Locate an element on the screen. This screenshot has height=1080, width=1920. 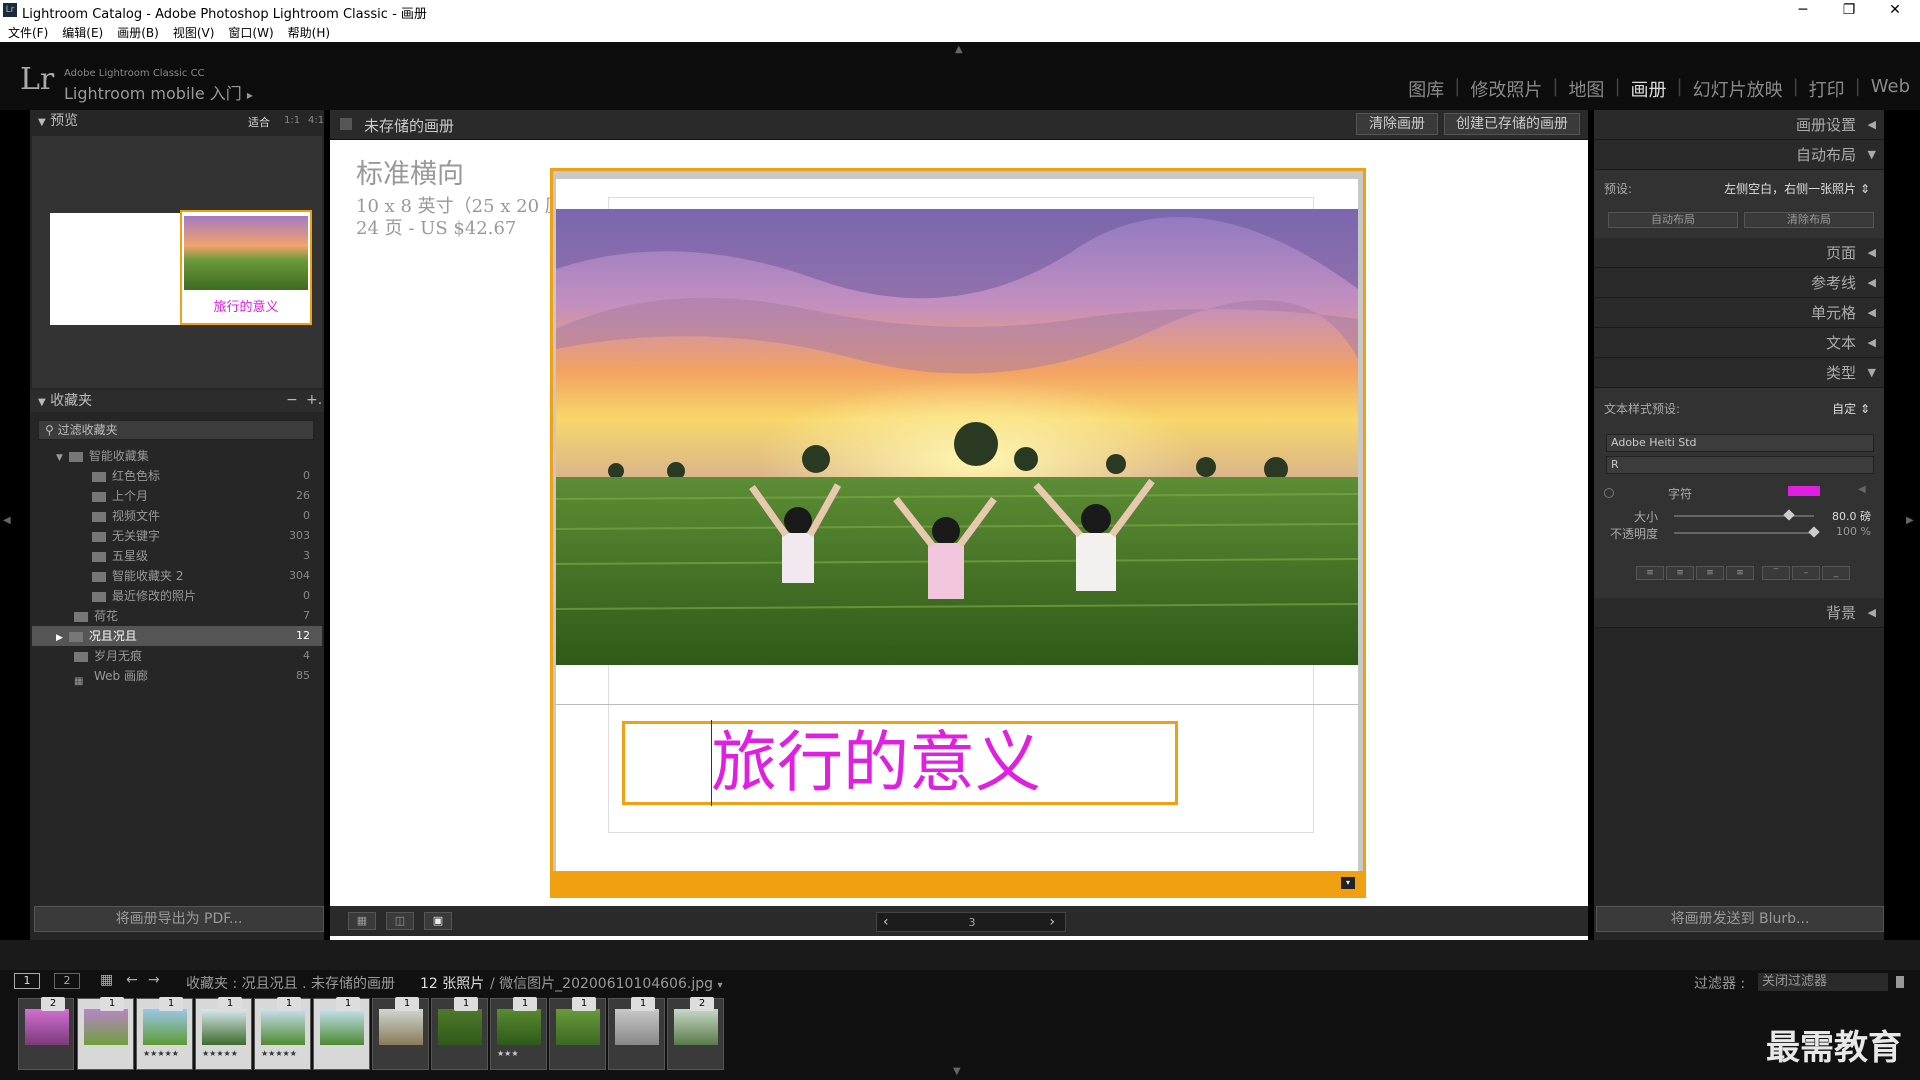
single-page-view-icon: ▣ is located at coordinates (438, 921).